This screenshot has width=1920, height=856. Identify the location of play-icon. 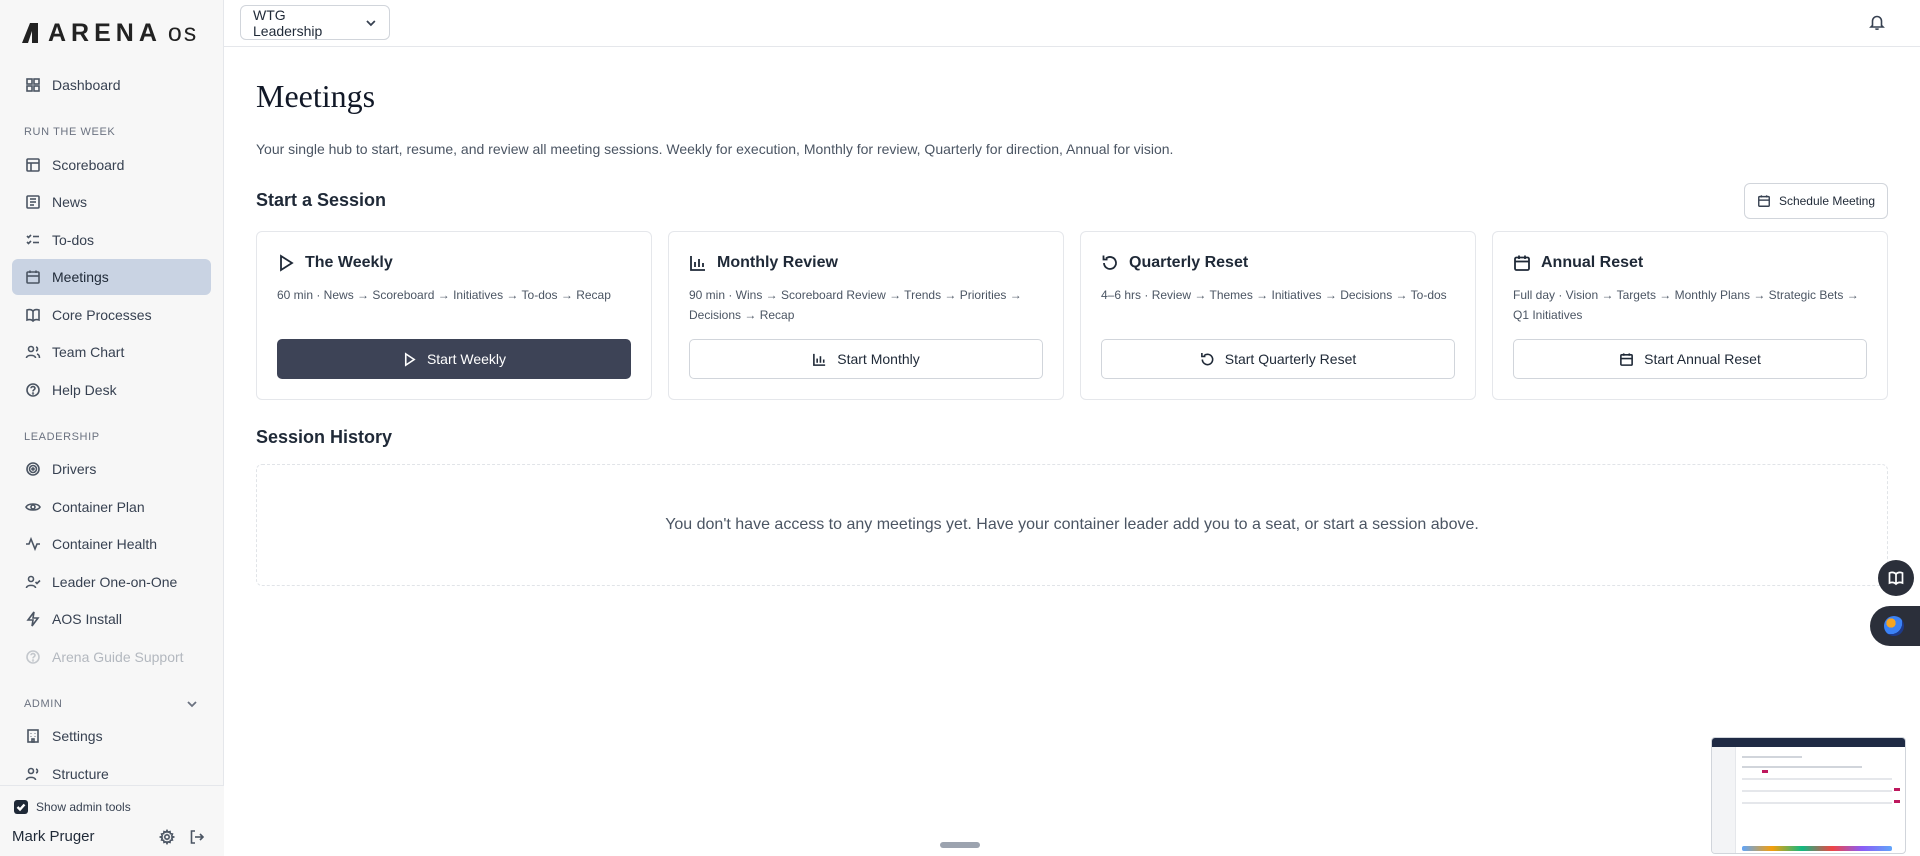
(287, 263).